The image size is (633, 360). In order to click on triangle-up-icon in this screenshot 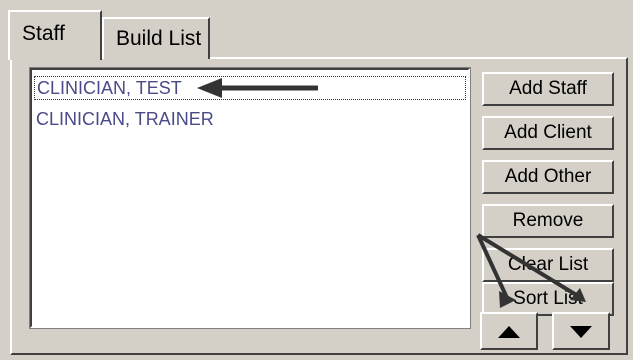, I will do `click(509, 332)`.